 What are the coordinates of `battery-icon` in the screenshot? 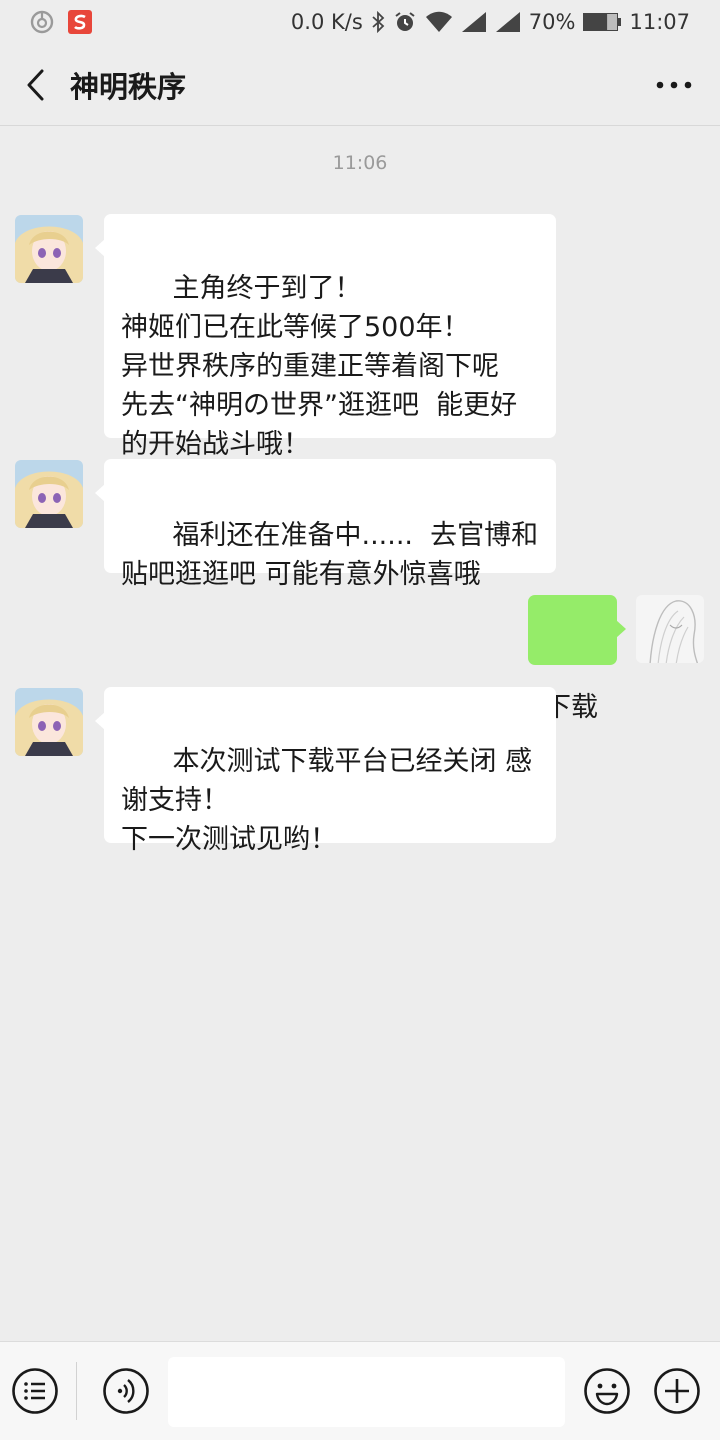 It's located at (602, 22).